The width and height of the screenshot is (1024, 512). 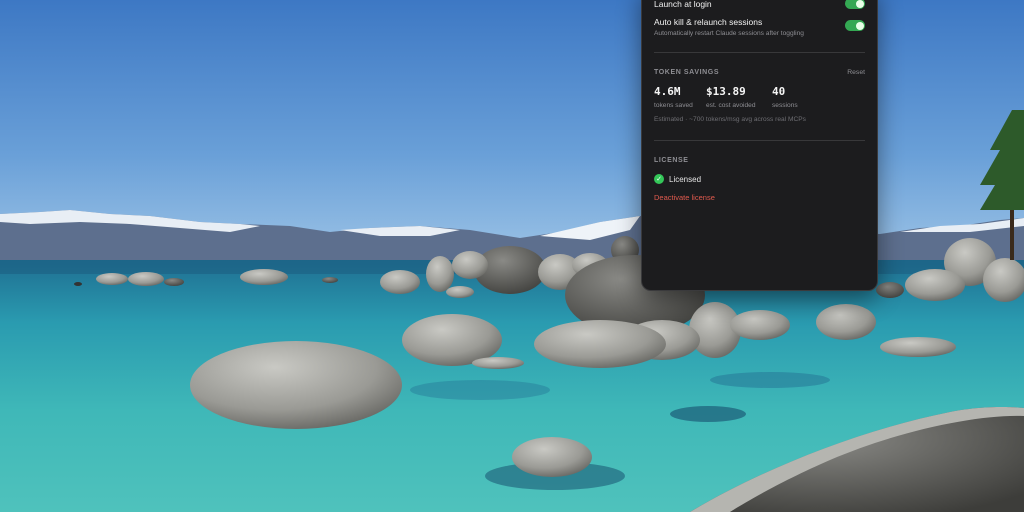 I want to click on stat-sessions: 40 sessions, so click(x=785, y=97).